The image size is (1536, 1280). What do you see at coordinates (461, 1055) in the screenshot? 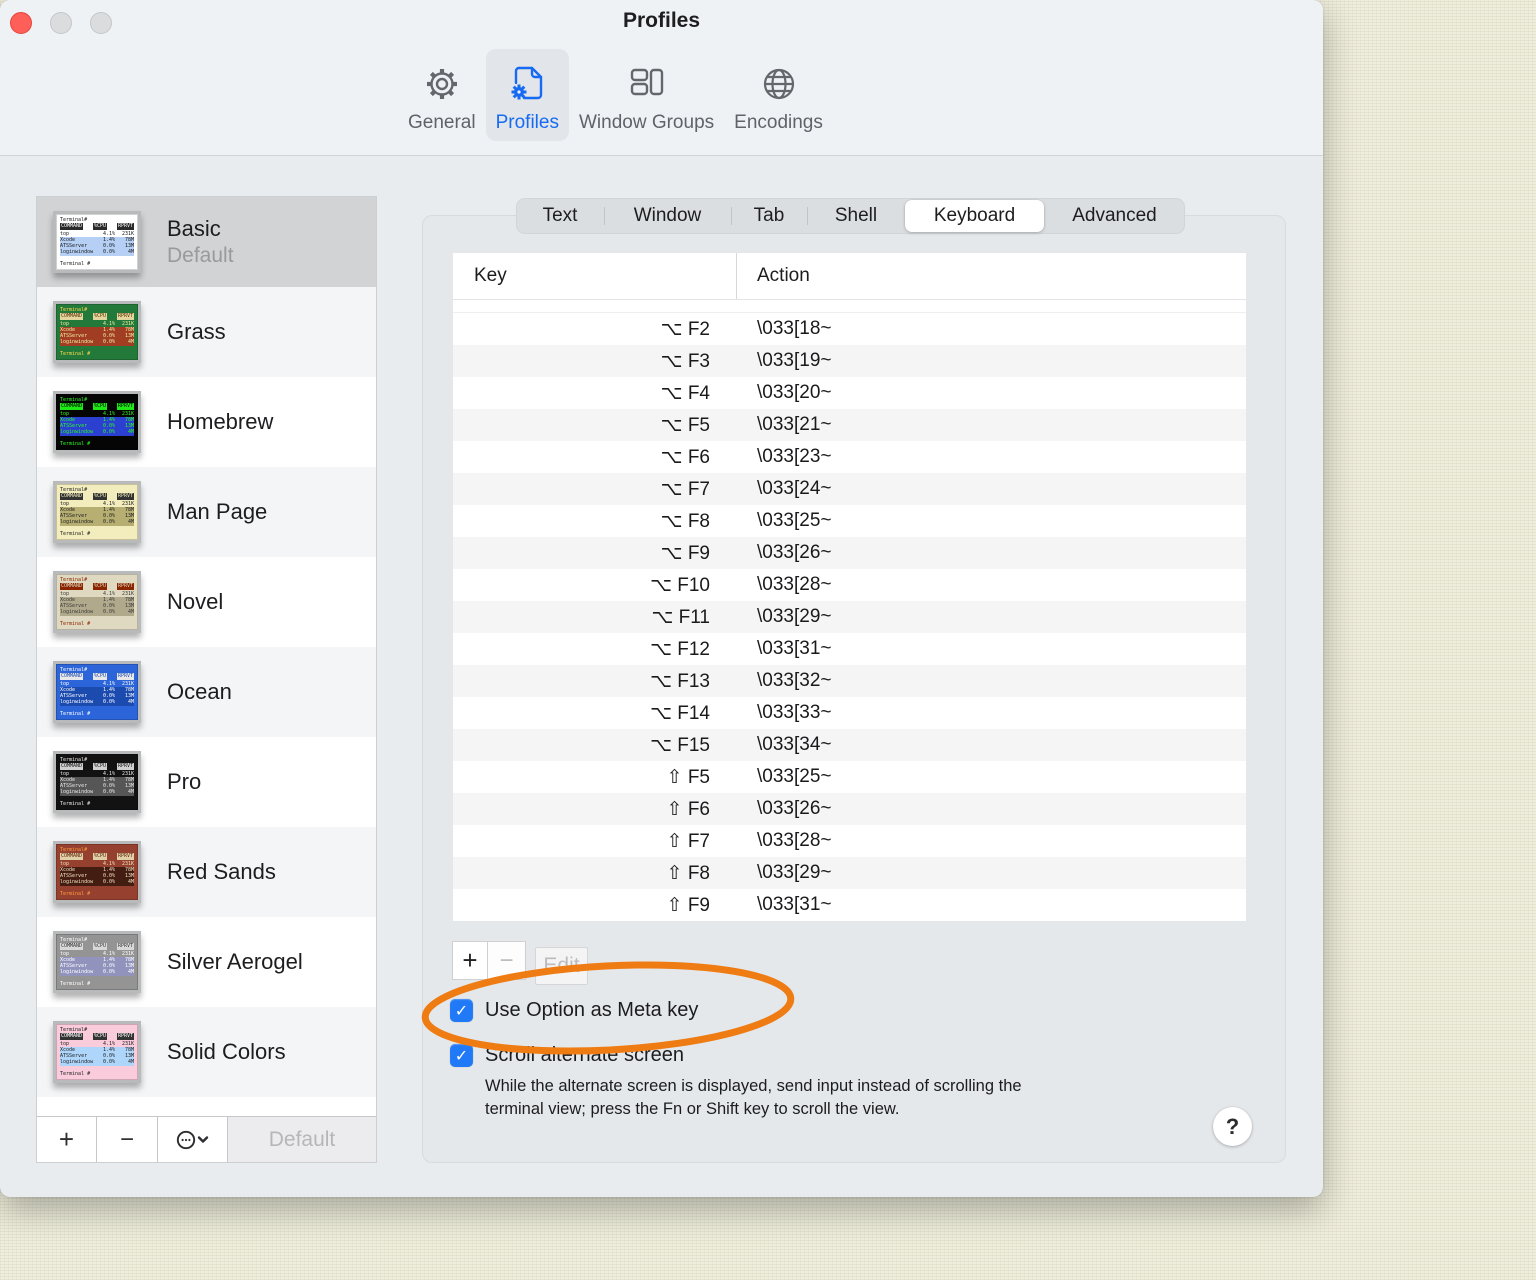
I see `scroll-alternate-screen-checkbox: ✓` at bounding box center [461, 1055].